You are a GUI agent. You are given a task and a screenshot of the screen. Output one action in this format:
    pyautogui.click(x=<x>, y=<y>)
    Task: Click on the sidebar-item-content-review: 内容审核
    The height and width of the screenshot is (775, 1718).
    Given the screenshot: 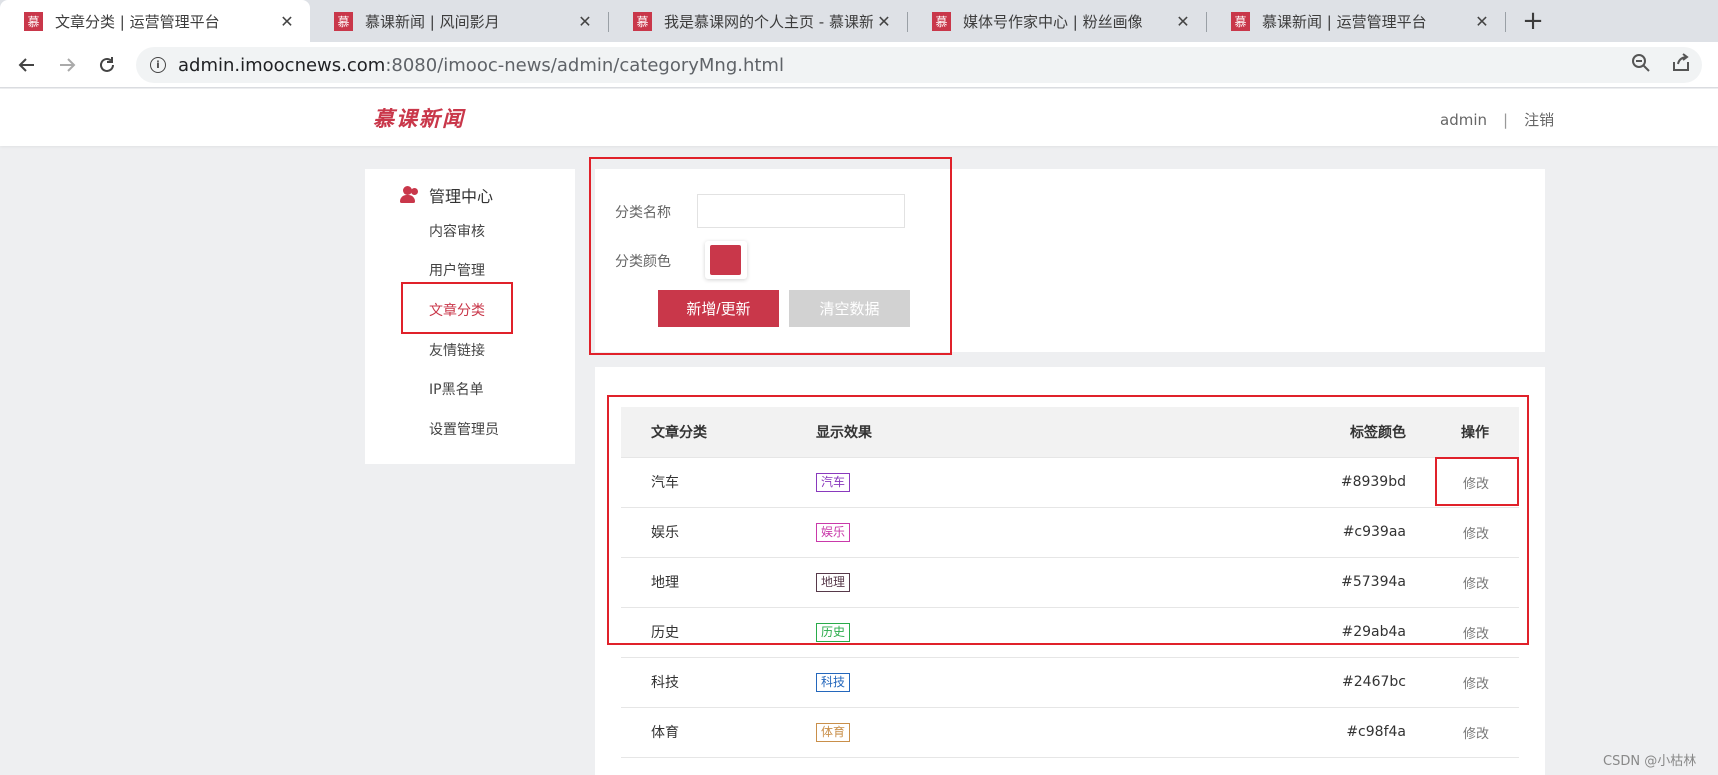 What is the action you would take?
    pyautogui.click(x=457, y=231)
    